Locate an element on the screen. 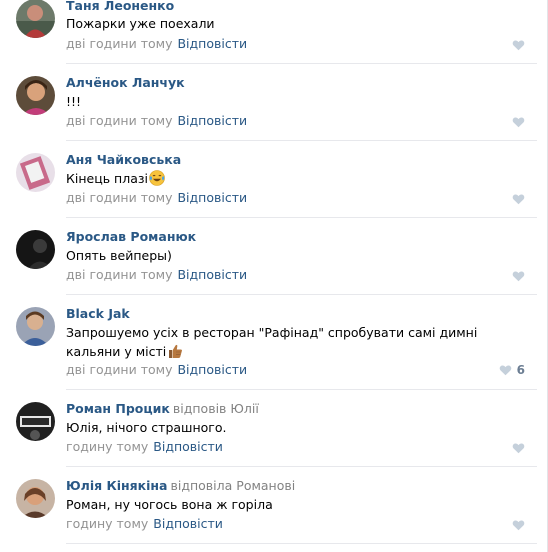 This screenshot has width=548, height=552. comment-author-link: Юлія Кінякіна is located at coordinates (117, 485).